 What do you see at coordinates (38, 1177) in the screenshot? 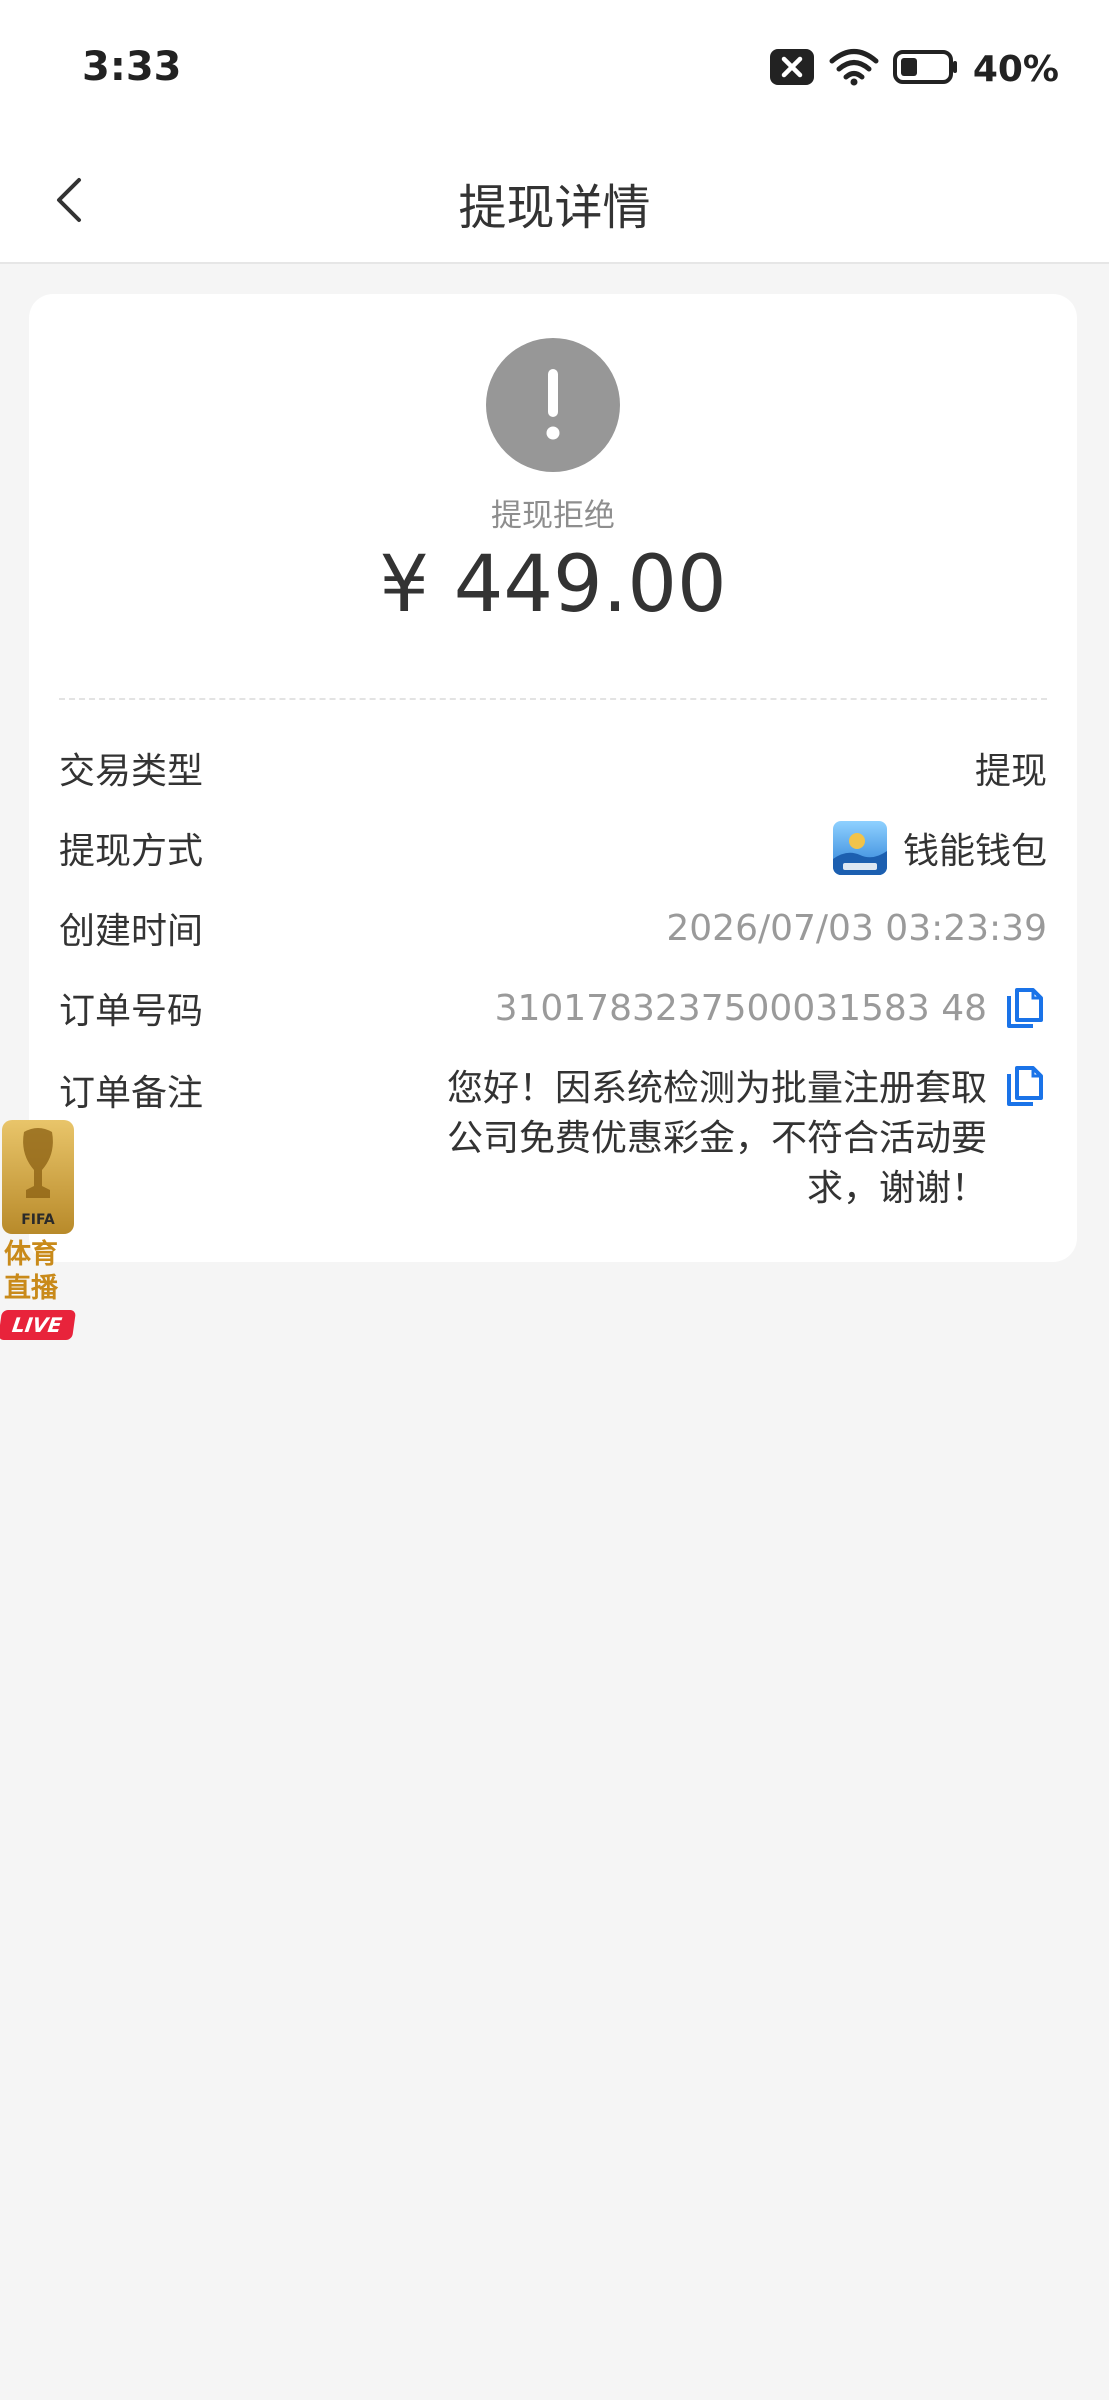
I see `trophy-icon: FIFA` at bounding box center [38, 1177].